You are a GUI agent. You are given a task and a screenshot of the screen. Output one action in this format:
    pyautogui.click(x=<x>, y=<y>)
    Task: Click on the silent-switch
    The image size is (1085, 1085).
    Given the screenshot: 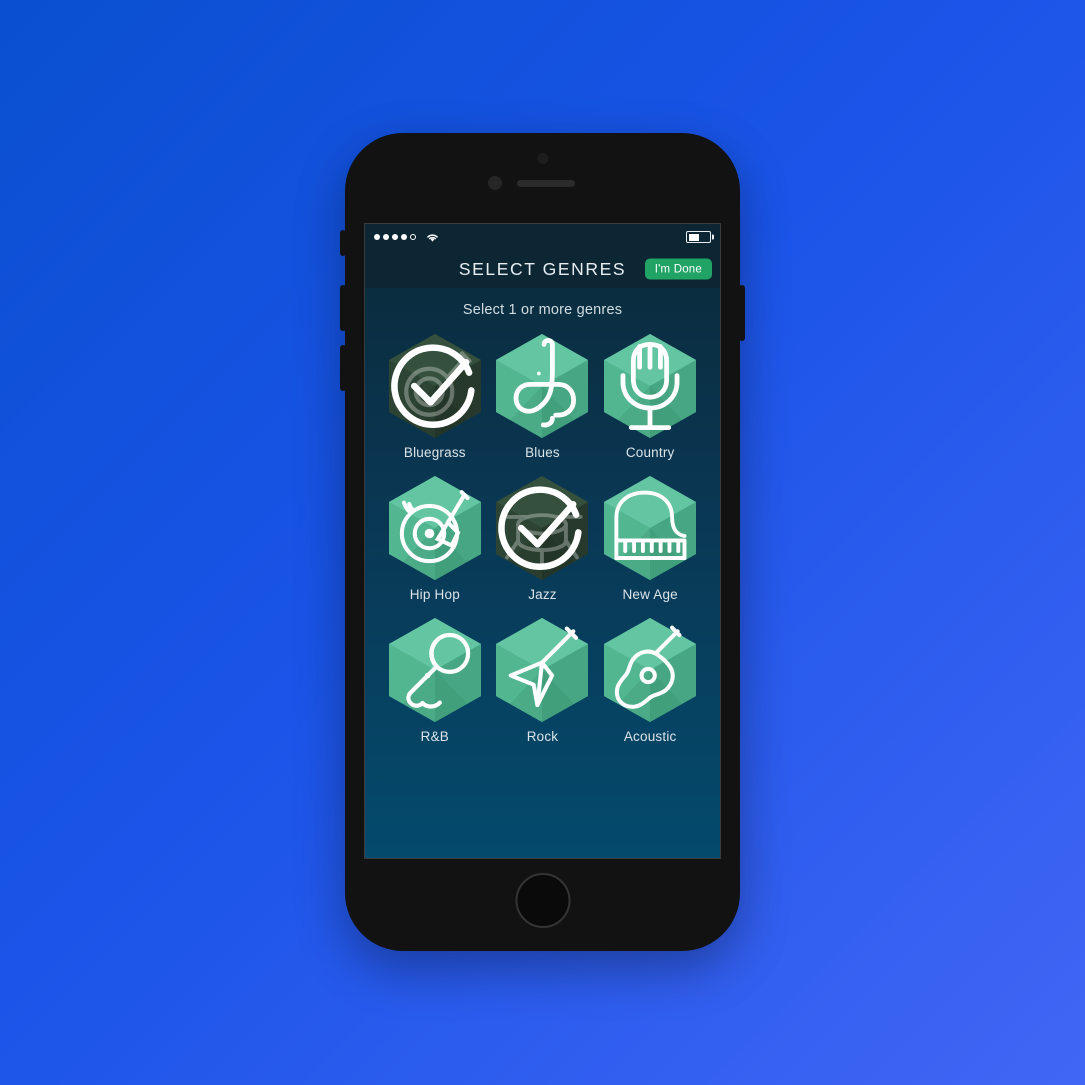 What is the action you would take?
    pyautogui.click(x=343, y=243)
    